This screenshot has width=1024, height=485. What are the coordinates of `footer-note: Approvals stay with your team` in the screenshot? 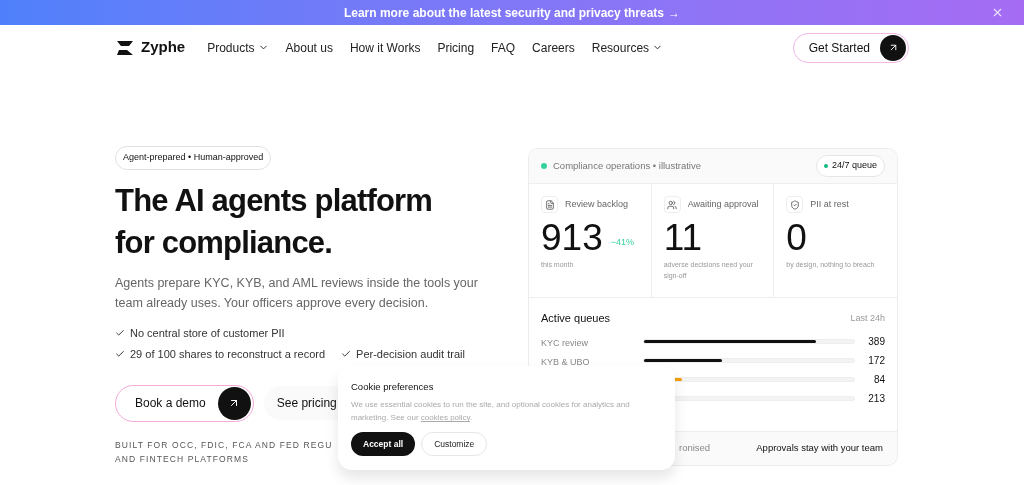 It's located at (819, 448).